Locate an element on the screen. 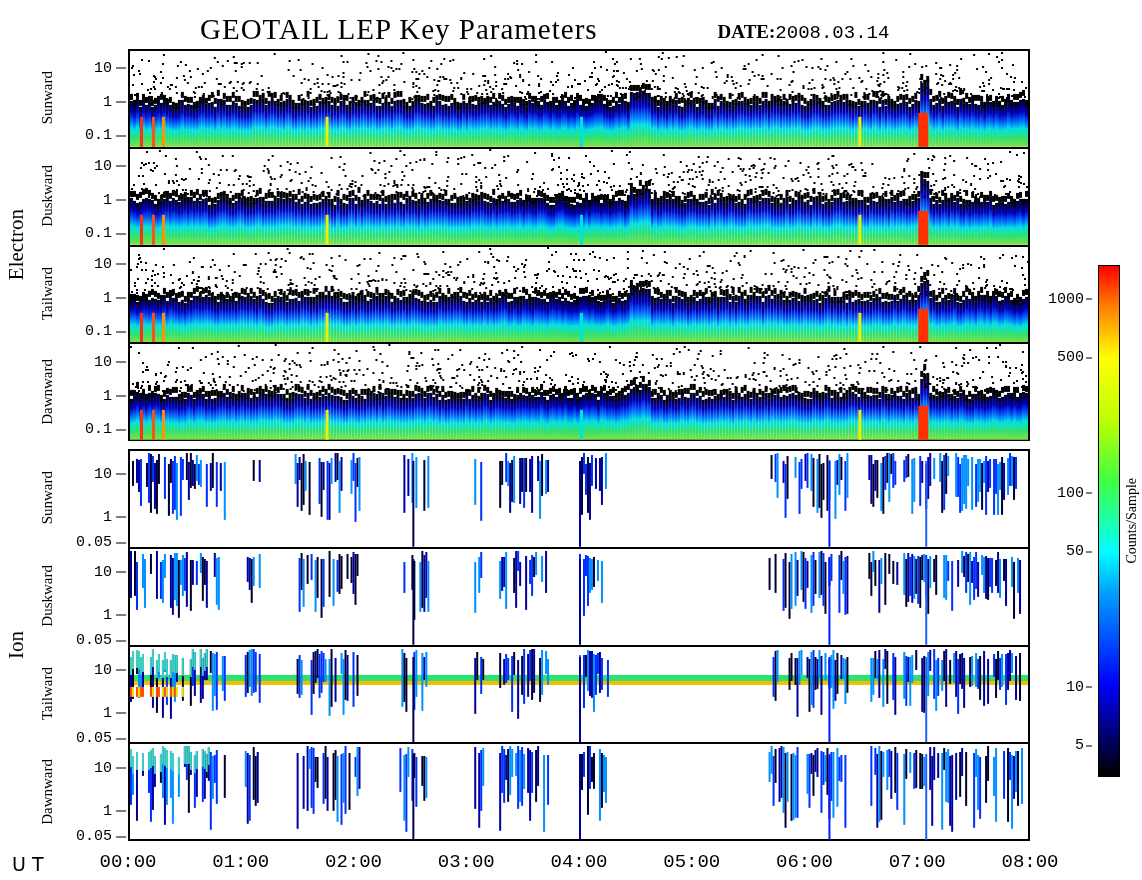 This screenshot has height=880, width=1142. axis-tick-label: 06:00 is located at coordinates (804, 862).